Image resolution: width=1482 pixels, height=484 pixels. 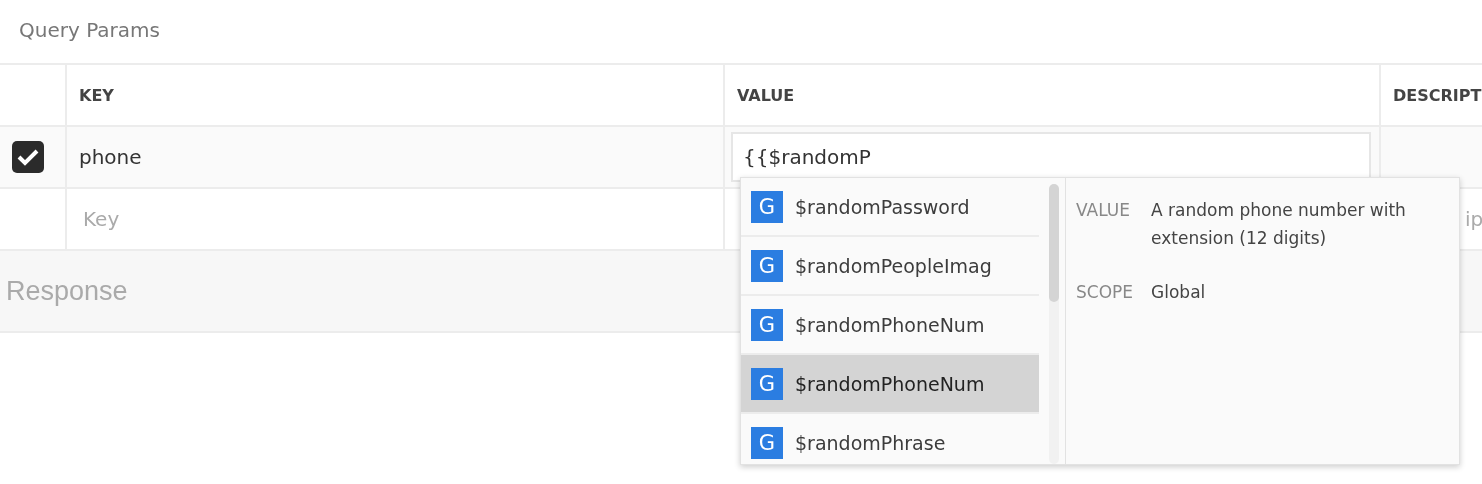 I want to click on column-header: KEY, so click(x=96, y=95).